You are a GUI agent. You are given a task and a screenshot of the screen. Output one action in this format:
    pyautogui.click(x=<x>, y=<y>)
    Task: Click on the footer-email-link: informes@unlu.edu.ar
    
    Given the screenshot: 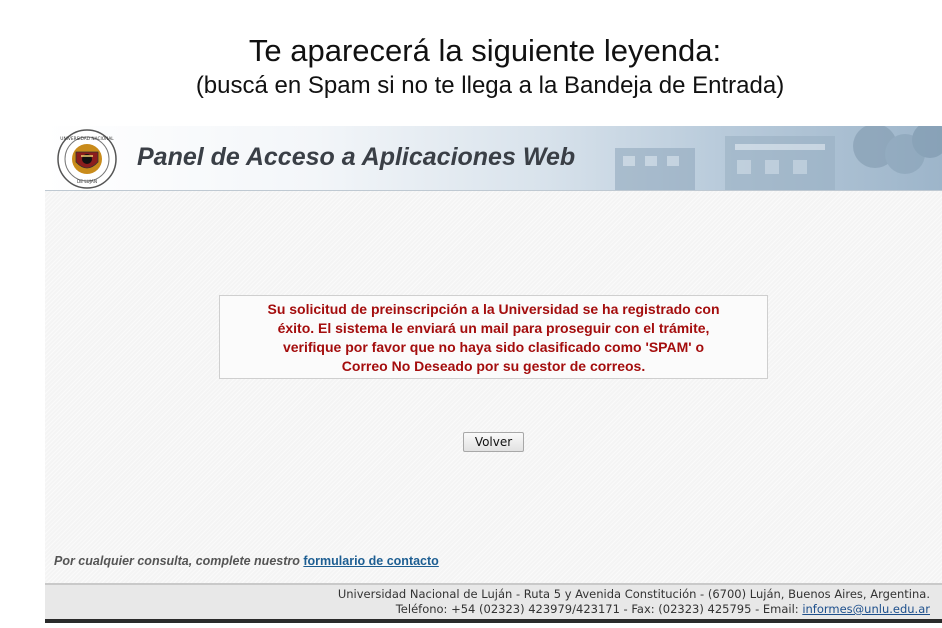 What is the action you would take?
    pyautogui.click(x=866, y=609)
    